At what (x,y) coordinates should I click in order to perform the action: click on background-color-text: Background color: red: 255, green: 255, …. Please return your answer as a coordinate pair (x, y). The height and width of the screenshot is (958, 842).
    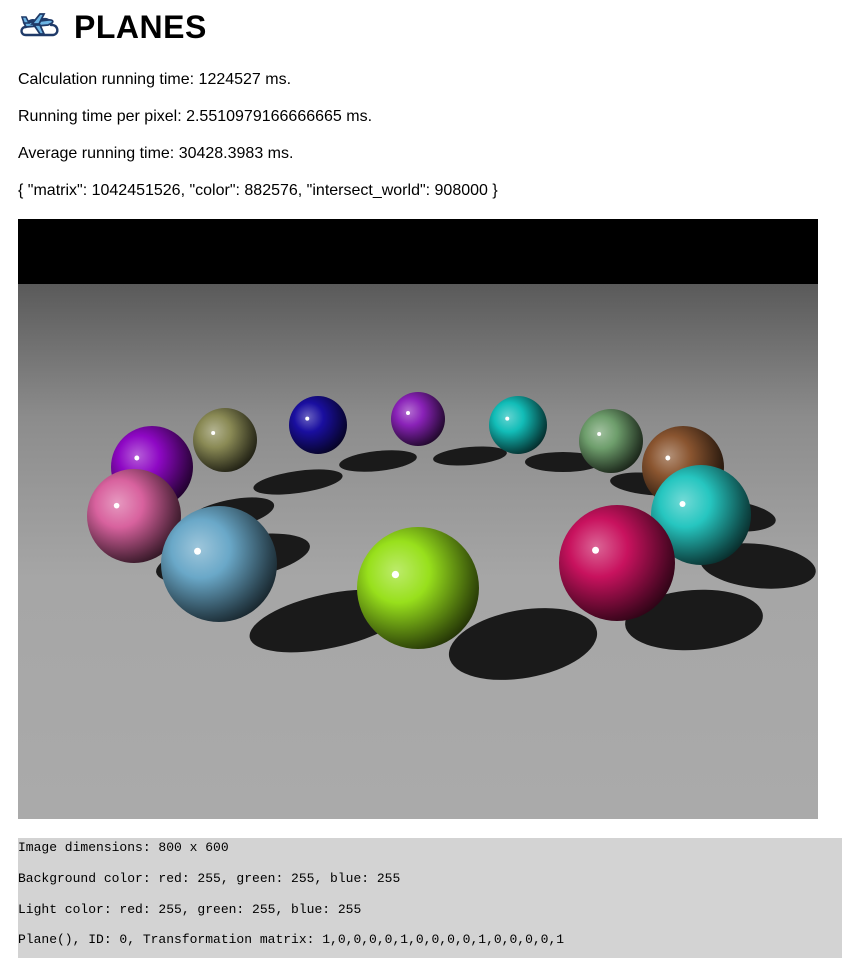
    Looking at the image, I should click on (209, 878).